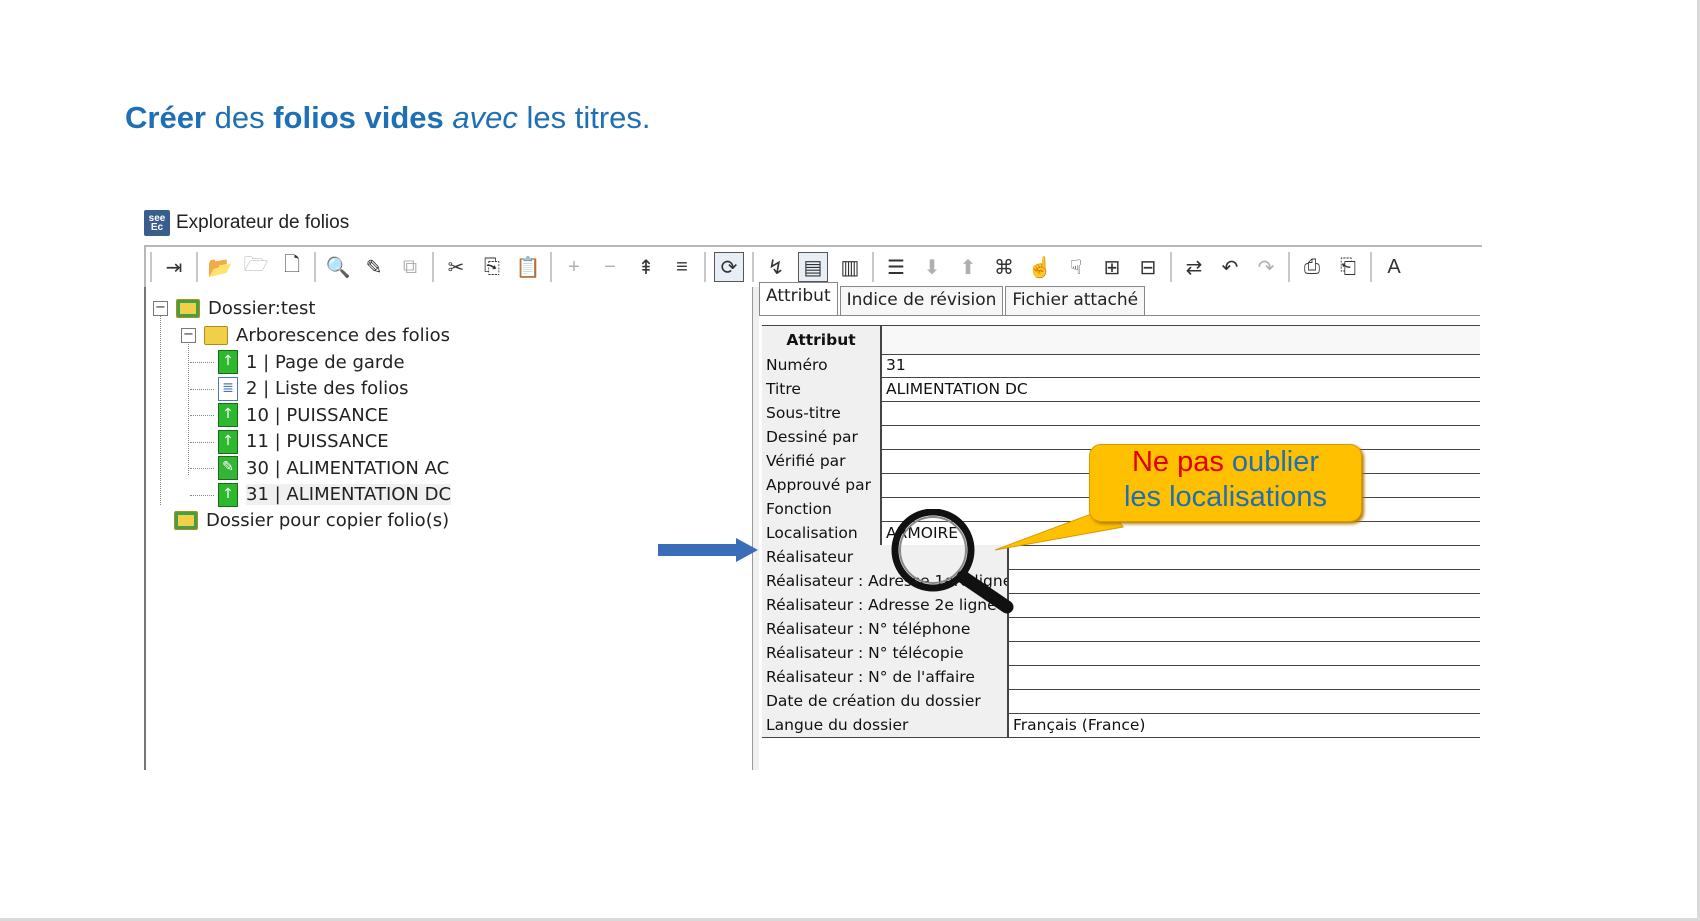  I want to click on refresh-icon: ⟳, so click(729, 267).